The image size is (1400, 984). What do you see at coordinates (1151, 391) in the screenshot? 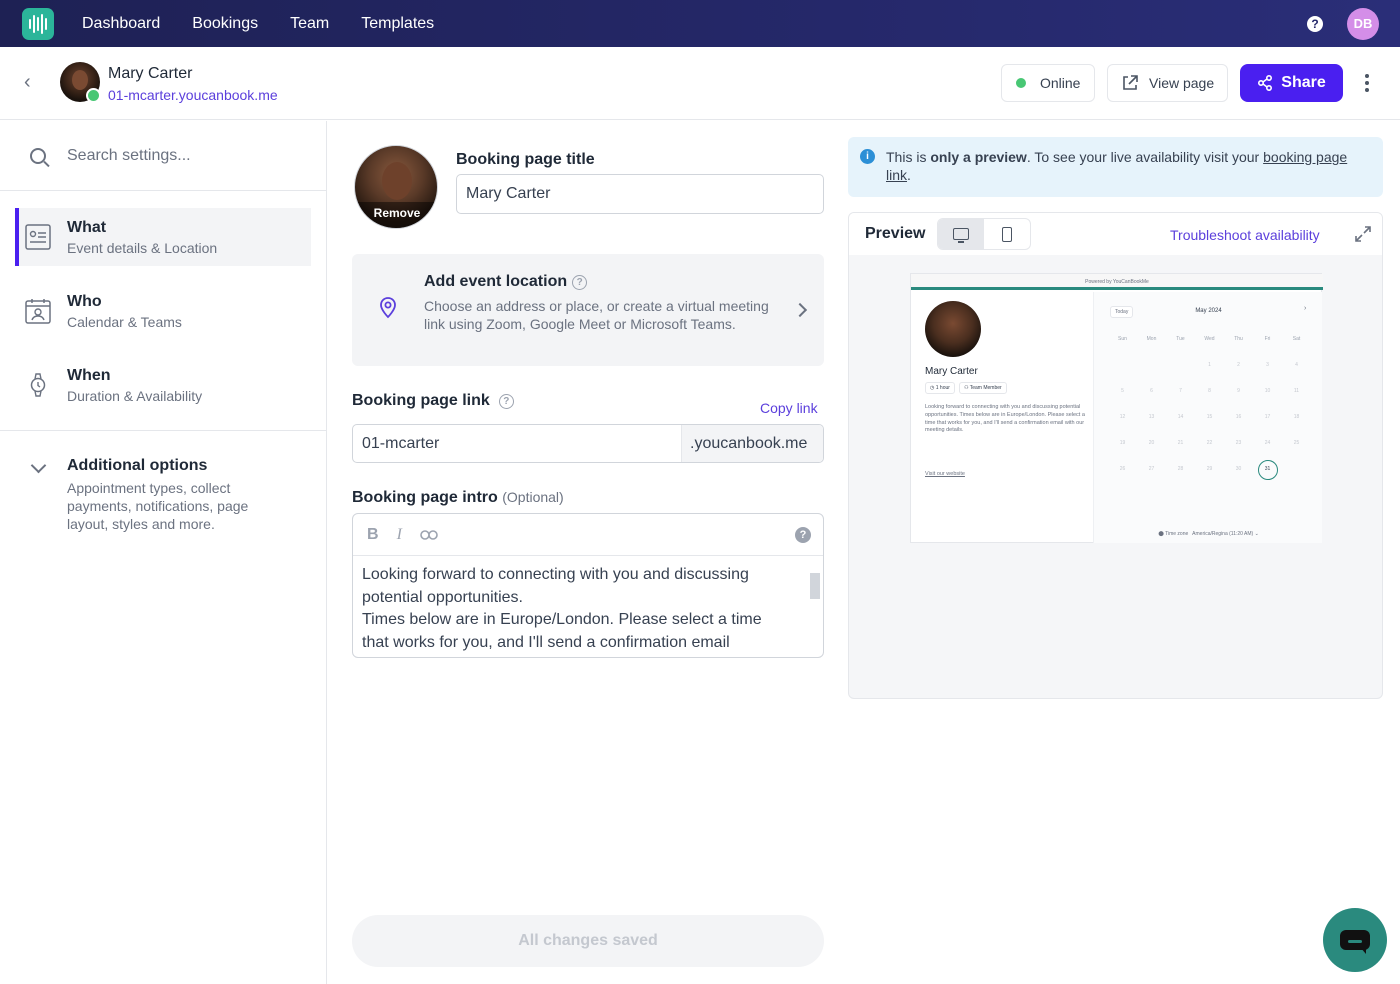
I see `mini-day: 6` at bounding box center [1151, 391].